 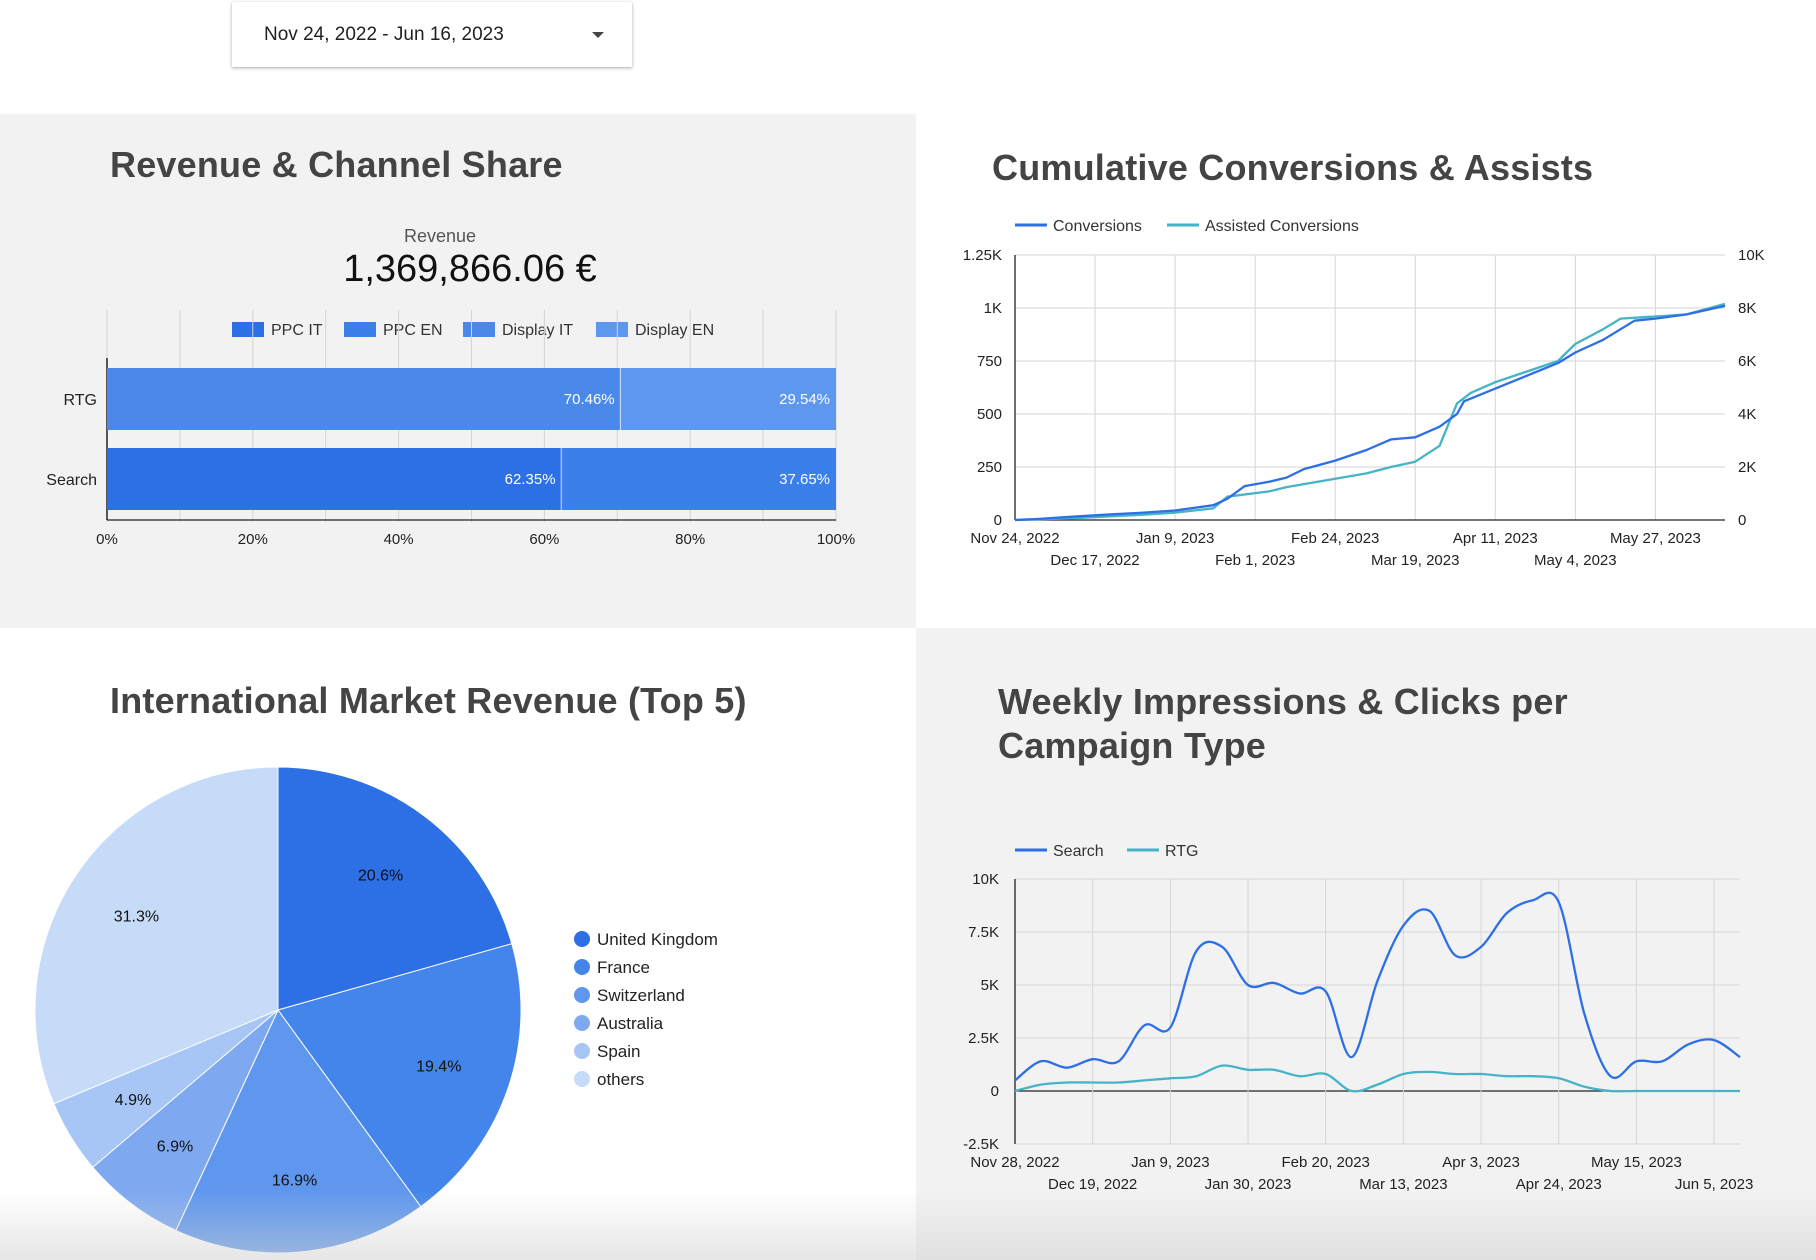 What do you see at coordinates (998, 520) in the screenshot?
I see `y-left-tick-label: 0` at bounding box center [998, 520].